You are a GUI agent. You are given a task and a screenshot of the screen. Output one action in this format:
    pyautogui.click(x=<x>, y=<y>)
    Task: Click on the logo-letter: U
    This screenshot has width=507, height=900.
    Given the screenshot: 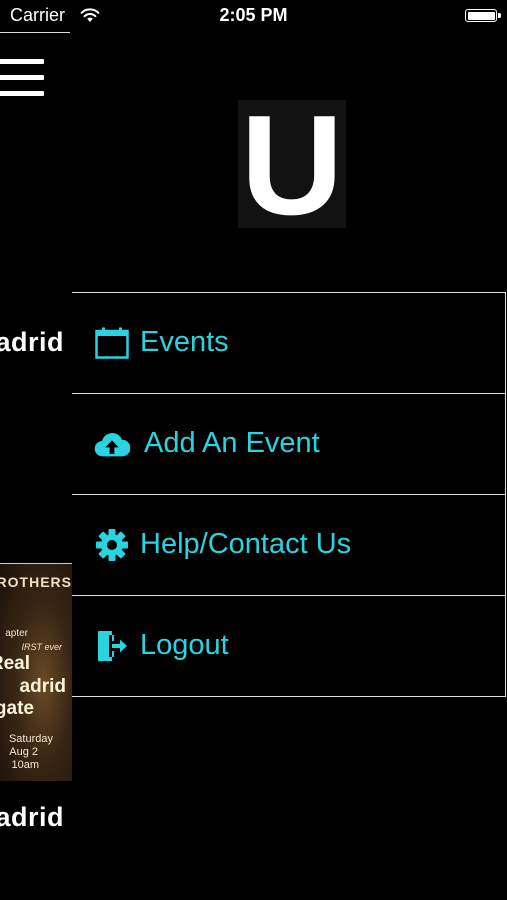 What is the action you would take?
    pyautogui.click(x=292, y=165)
    